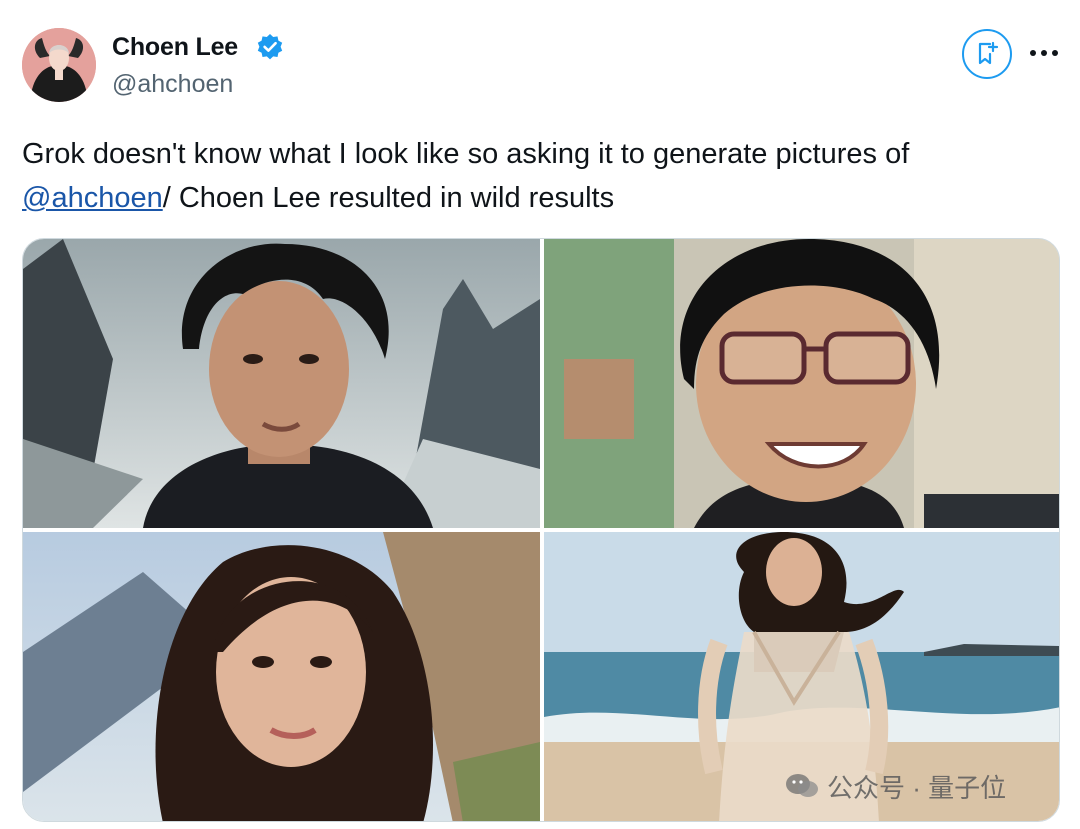  Describe the element at coordinates (388, 198) in the screenshot. I see `tweet-text-part2: / Choen Lee resulted in wild results` at that location.